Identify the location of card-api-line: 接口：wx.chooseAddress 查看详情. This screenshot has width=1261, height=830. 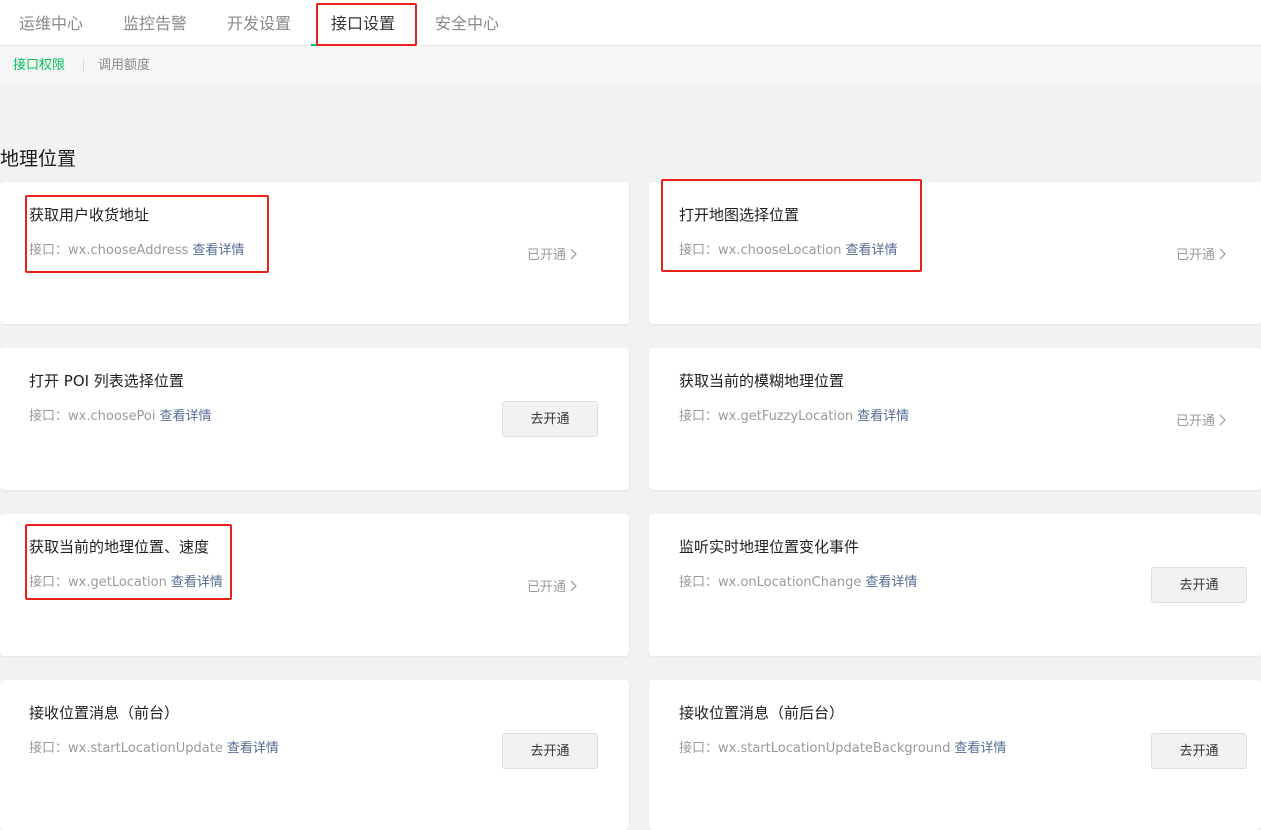
(136, 248).